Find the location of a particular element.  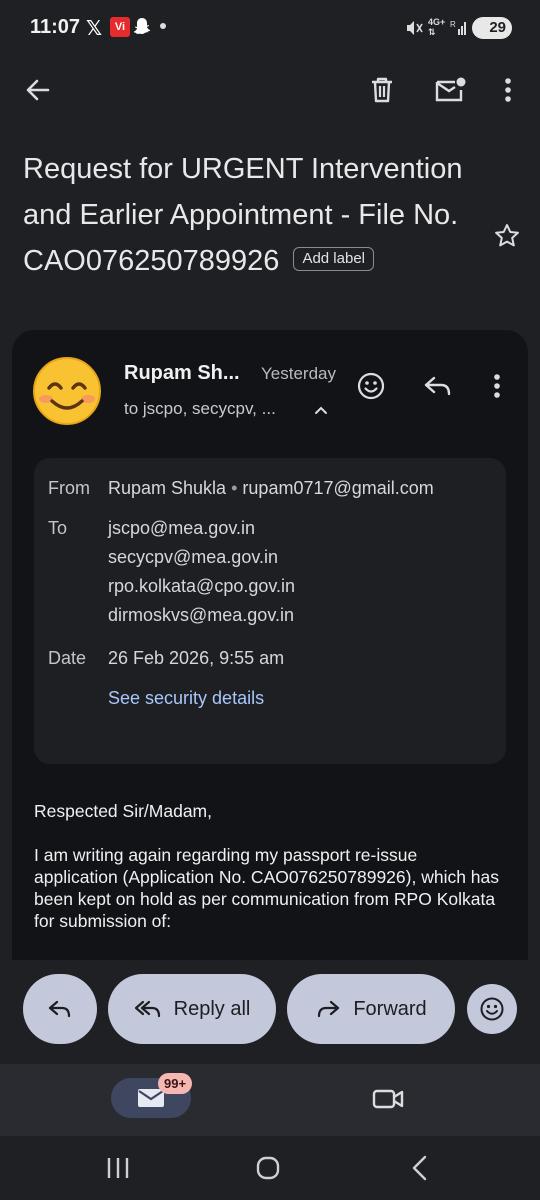

reply-all-icon is located at coordinates (147, 1009).